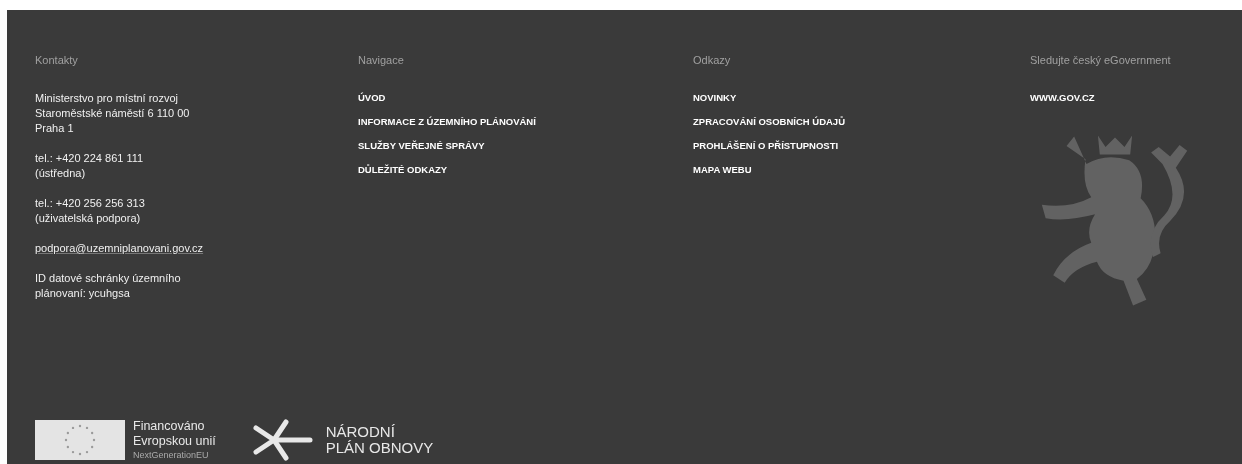  Describe the element at coordinates (715, 98) in the screenshot. I see `footer-link: NOVINKY` at that location.